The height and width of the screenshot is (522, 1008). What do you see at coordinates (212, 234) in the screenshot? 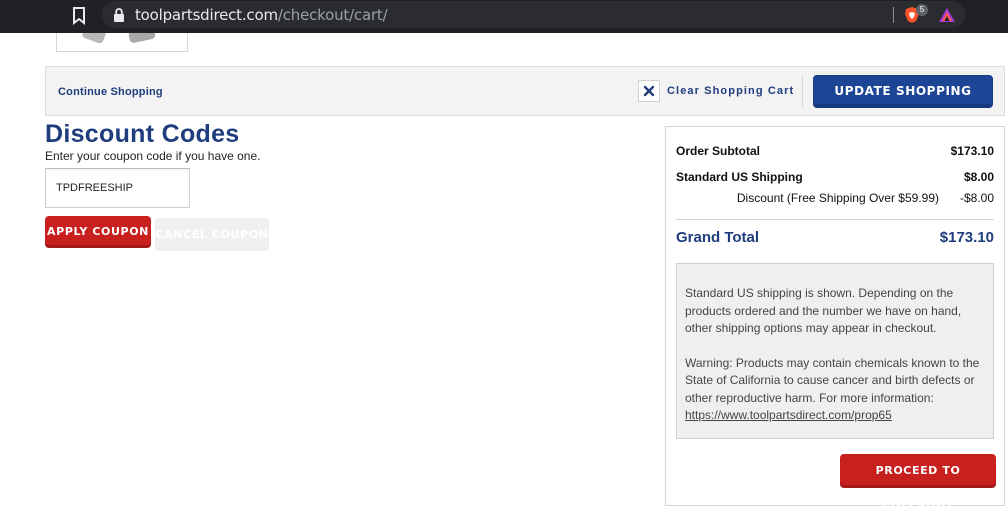
I see `cancel-coupon-button: CANCEL COUPON` at bounding box center [212, 234].